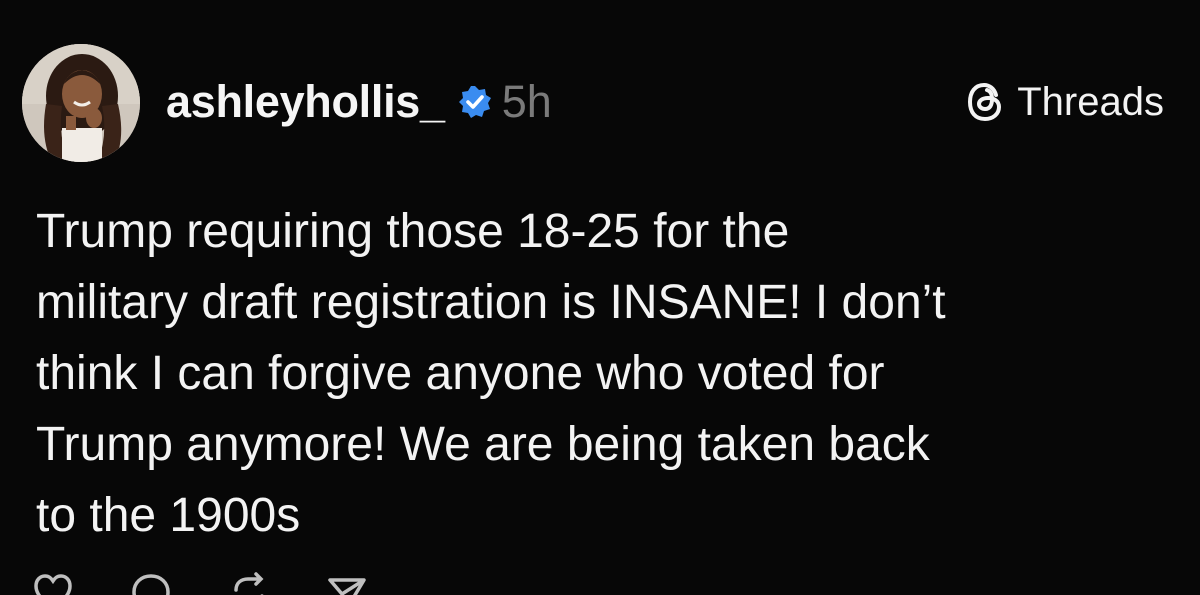  What do you see at coordinates (460, 373) in the screenshot?
I see `post-text-line: think I can forgive anyone who voted for` at bounding box center [460, 373].